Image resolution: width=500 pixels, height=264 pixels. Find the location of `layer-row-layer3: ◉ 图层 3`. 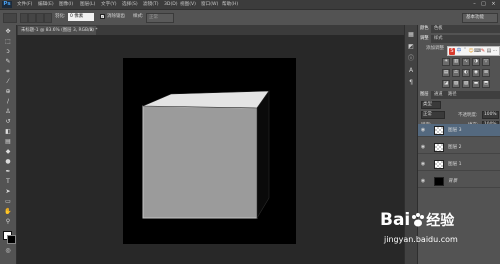

layer-row-layer3: ◉ 图层 3 is located at coordinates (459, 130).